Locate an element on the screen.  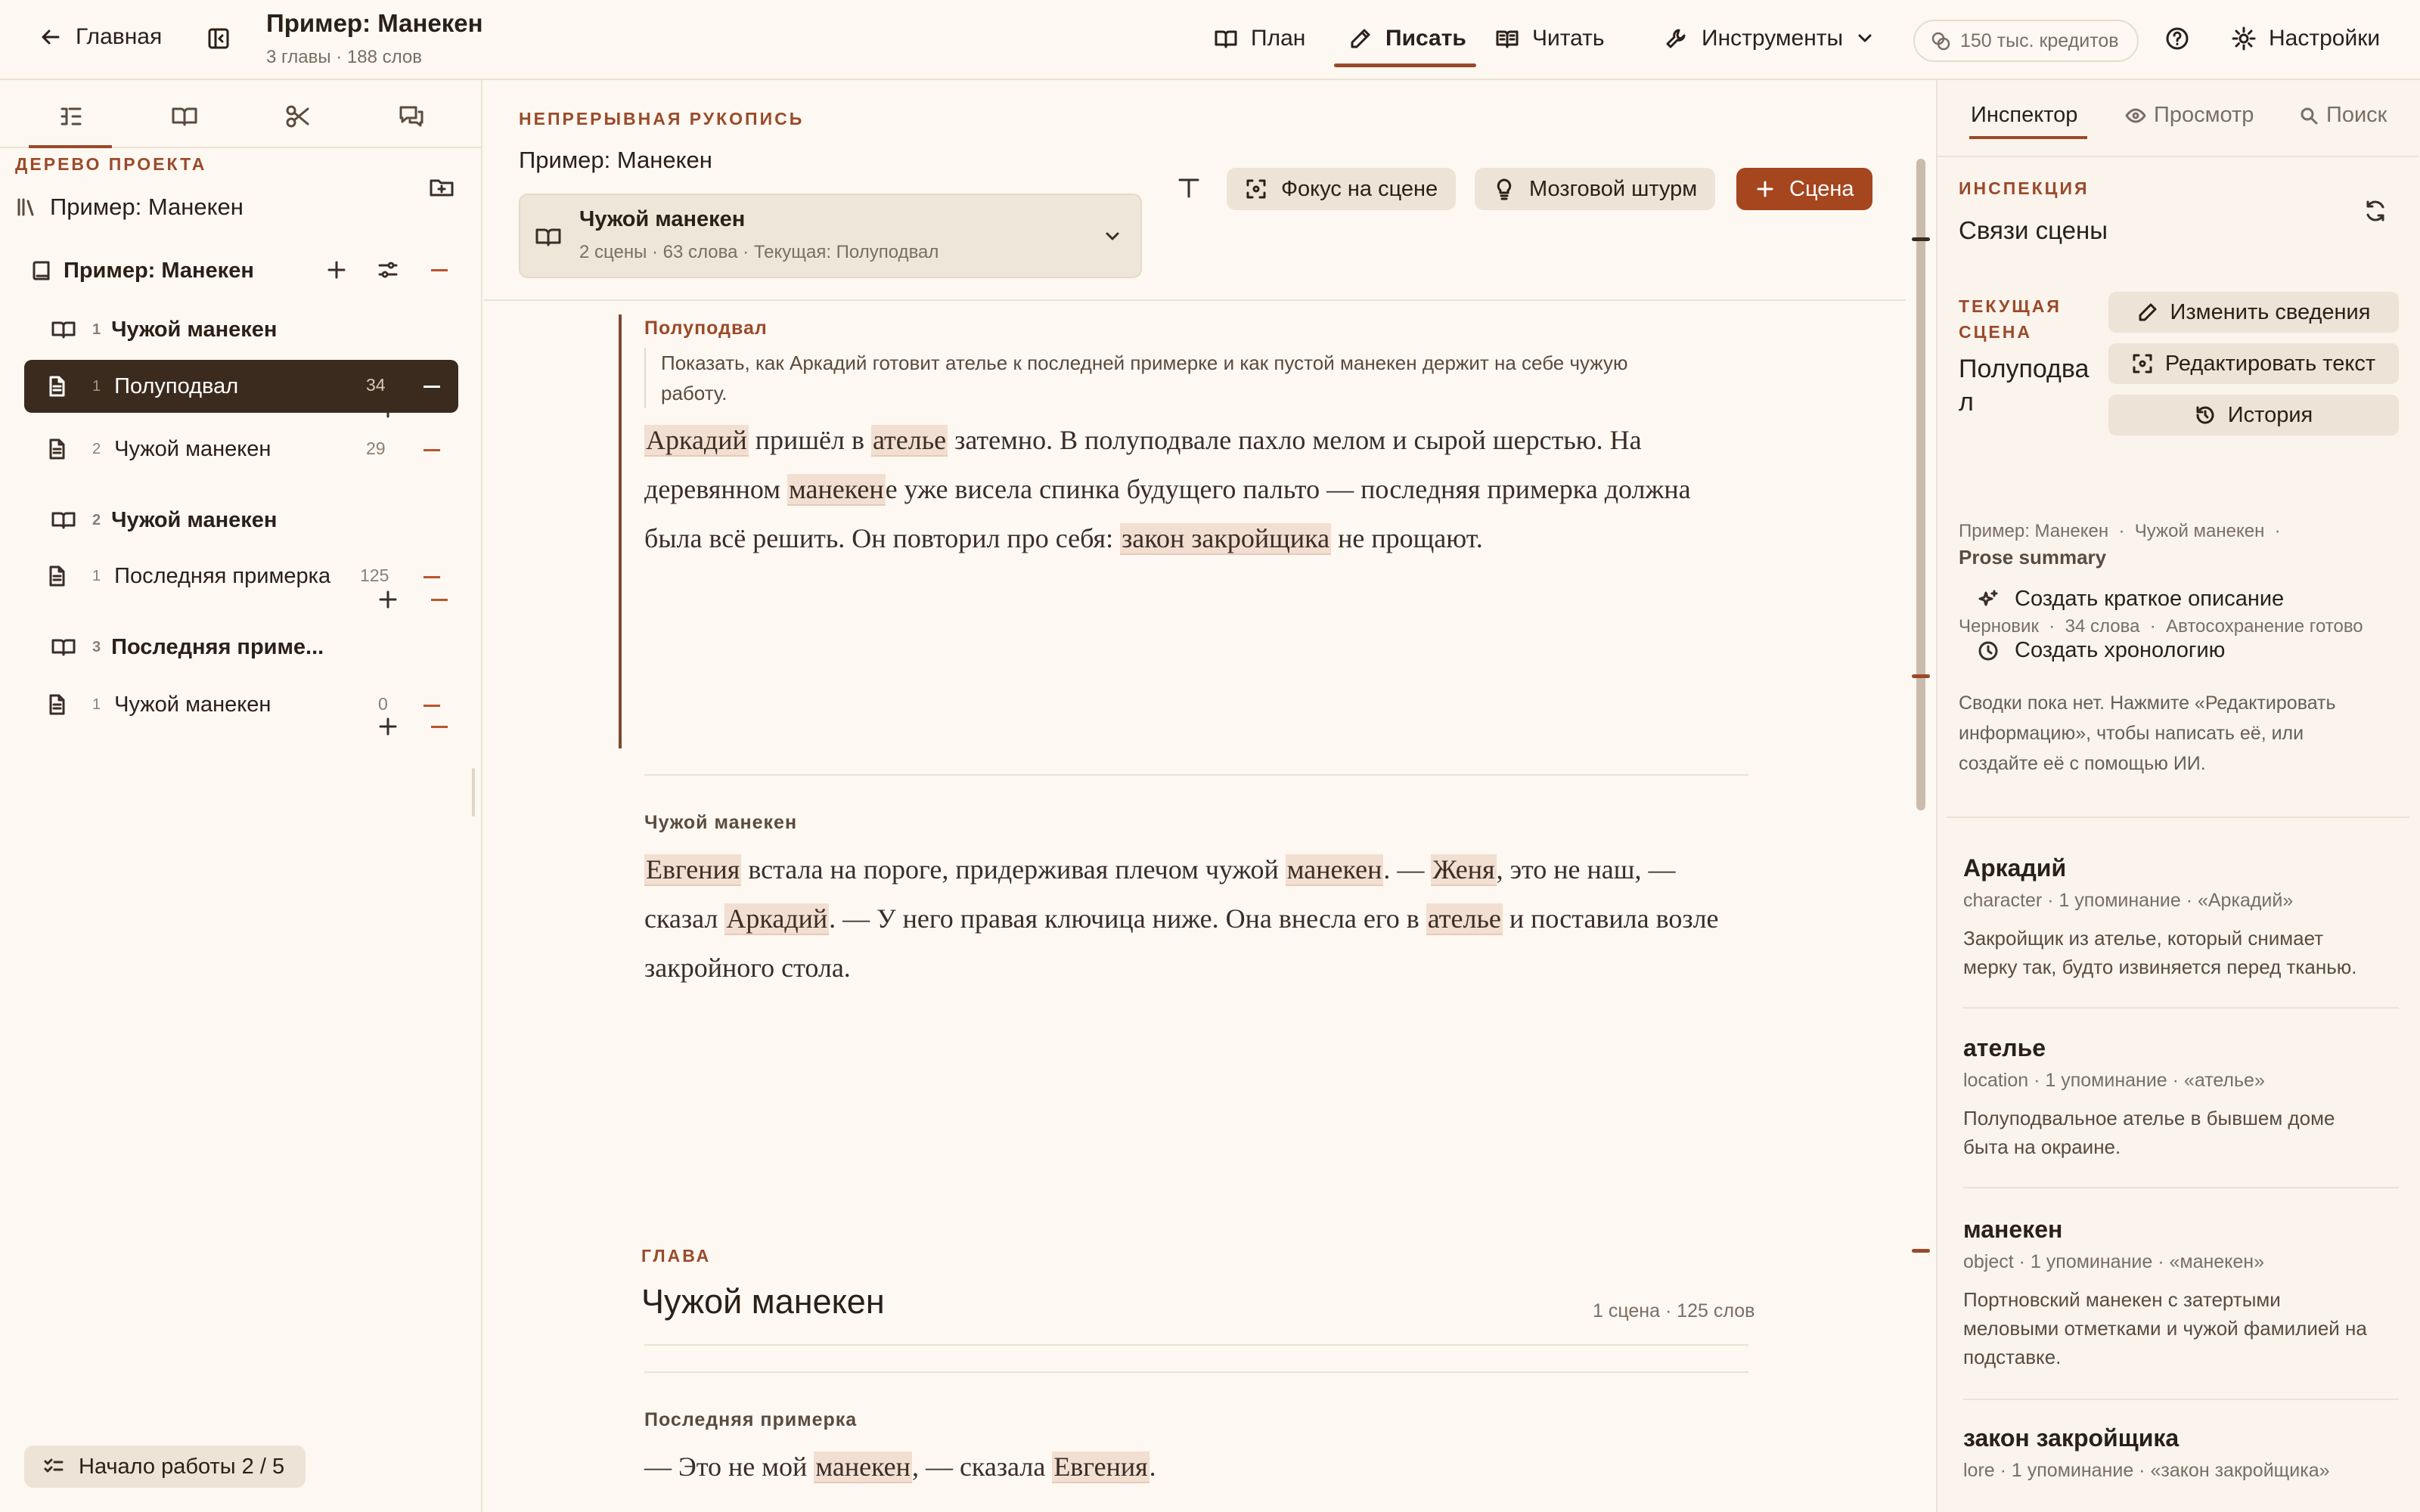
tab-preview-label: Просмотр is located at coordinates (2204, 115).